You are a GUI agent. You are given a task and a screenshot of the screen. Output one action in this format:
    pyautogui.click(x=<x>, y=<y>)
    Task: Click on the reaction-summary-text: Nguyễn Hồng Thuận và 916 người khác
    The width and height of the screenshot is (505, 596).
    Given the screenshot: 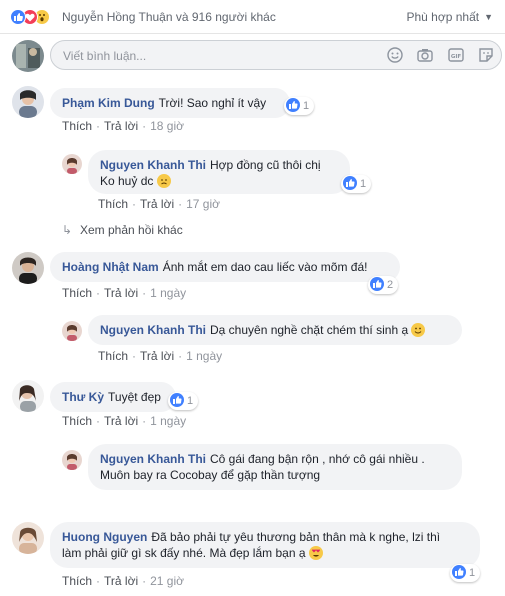 What is the action you would take?
    pyautogui.click(x=169, y=17)
    